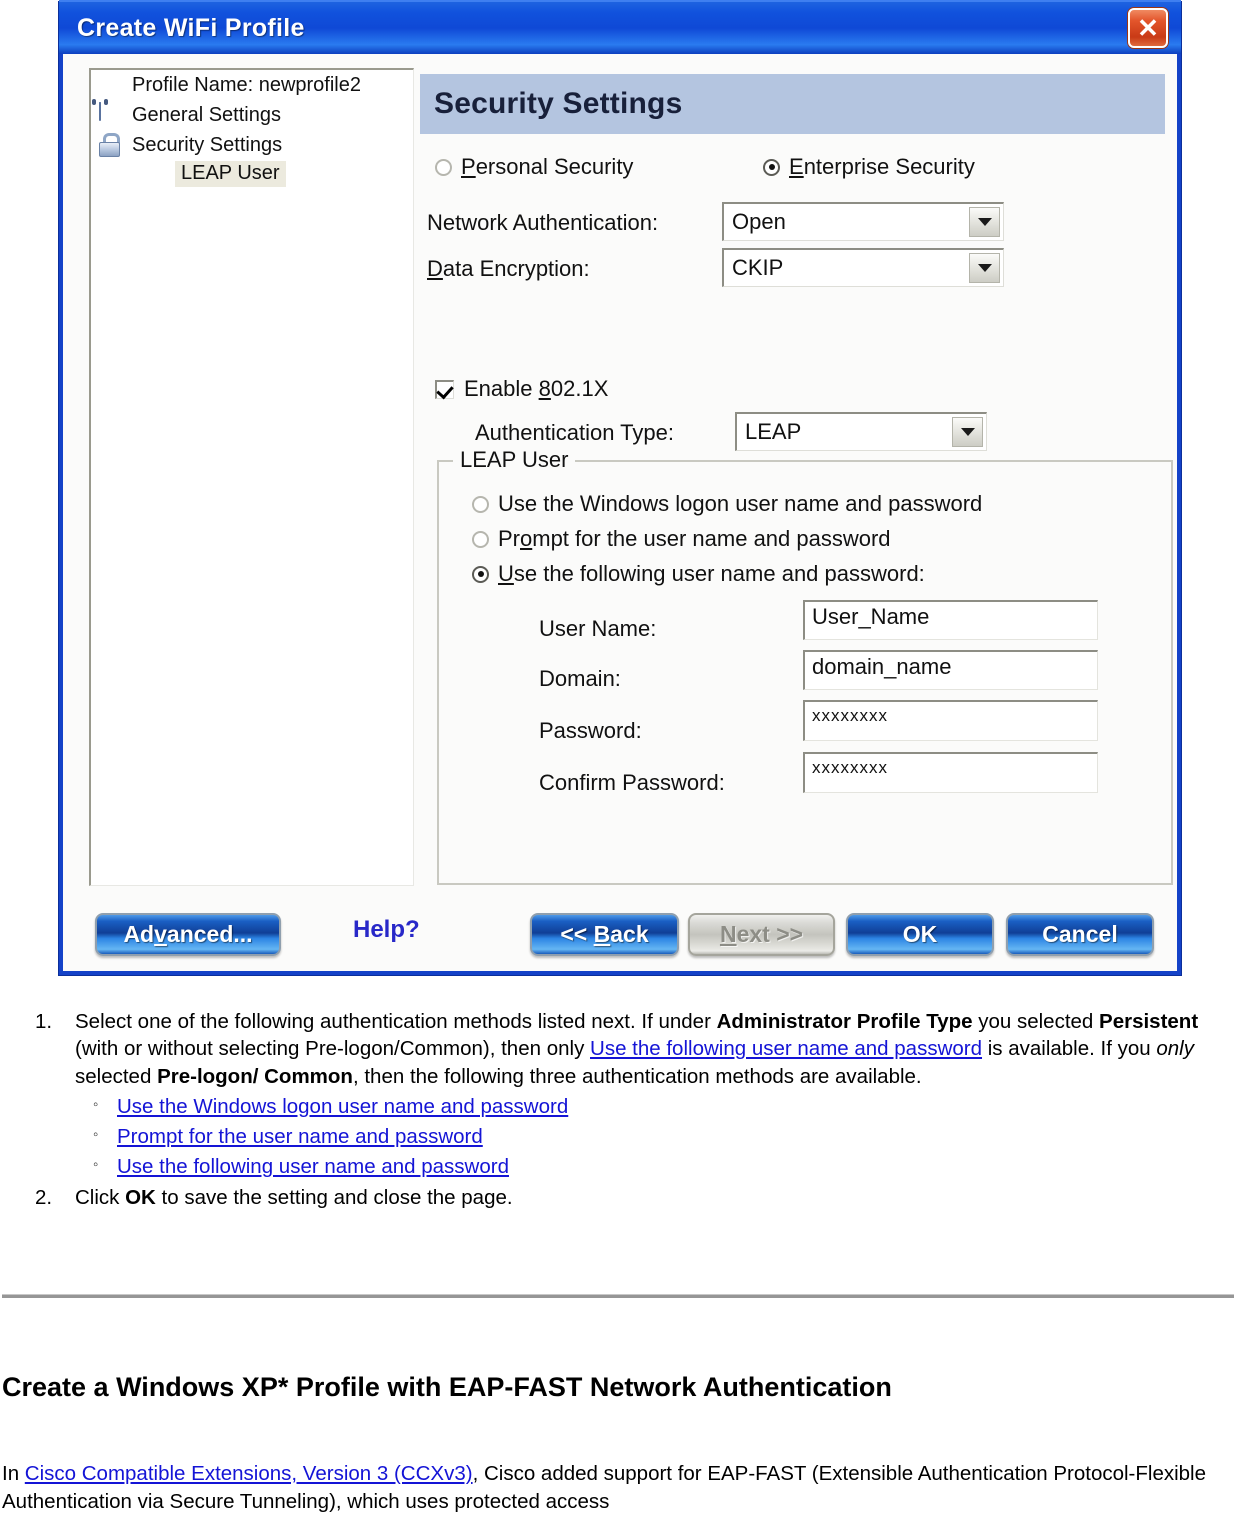  Describe the element at coordinates (861, 431) in the screenshot. I see `auth-type-select: LEAP` at that location.